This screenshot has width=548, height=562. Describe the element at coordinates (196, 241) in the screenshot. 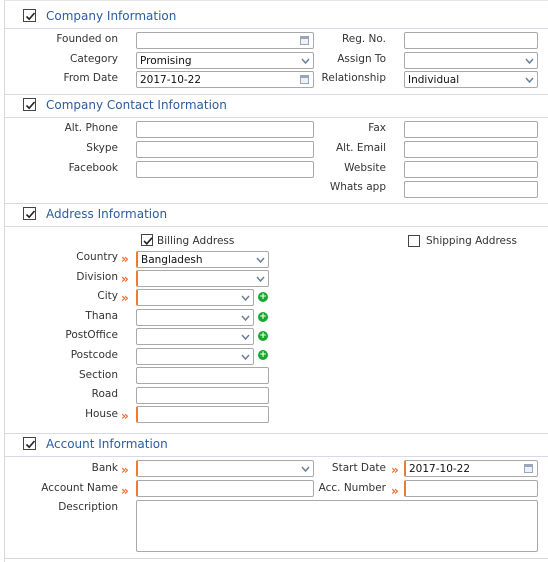

I see `billing-address-label: Billing Address` at that location.